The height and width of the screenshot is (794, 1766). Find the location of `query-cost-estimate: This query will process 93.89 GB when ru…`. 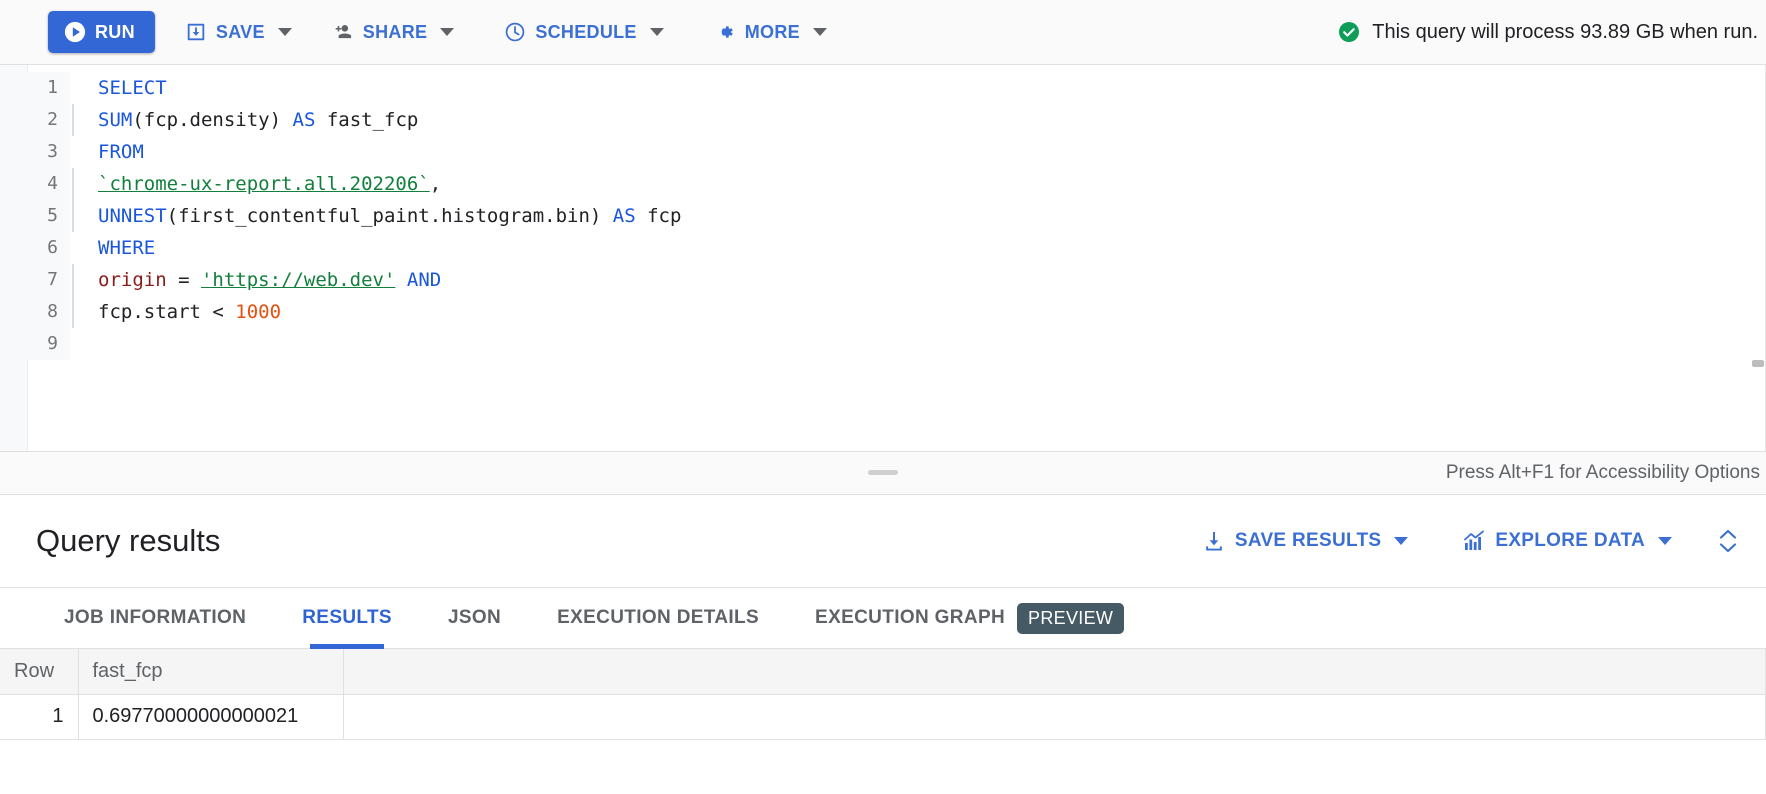

query-cost-estimate: This query will process 93.89 GB when ru… is located at coordinates (1547, 32).